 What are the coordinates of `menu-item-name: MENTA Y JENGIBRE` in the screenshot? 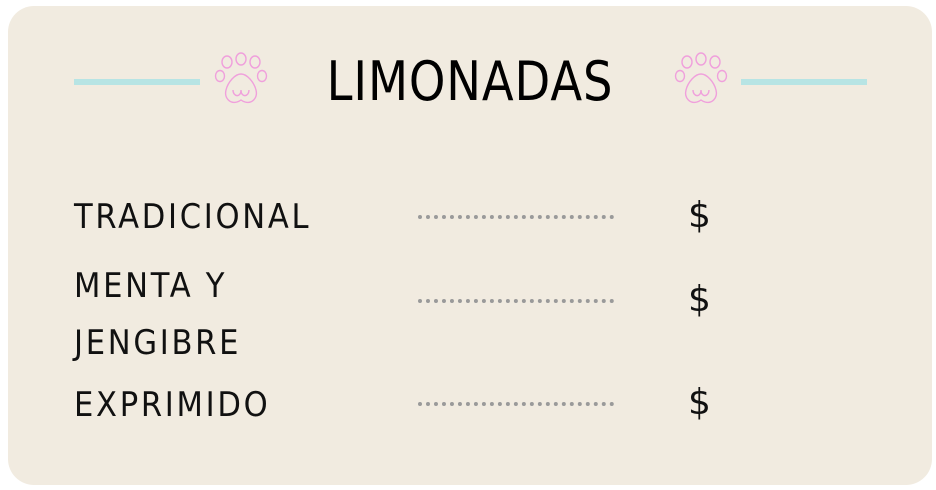 It's located at (158, 314).